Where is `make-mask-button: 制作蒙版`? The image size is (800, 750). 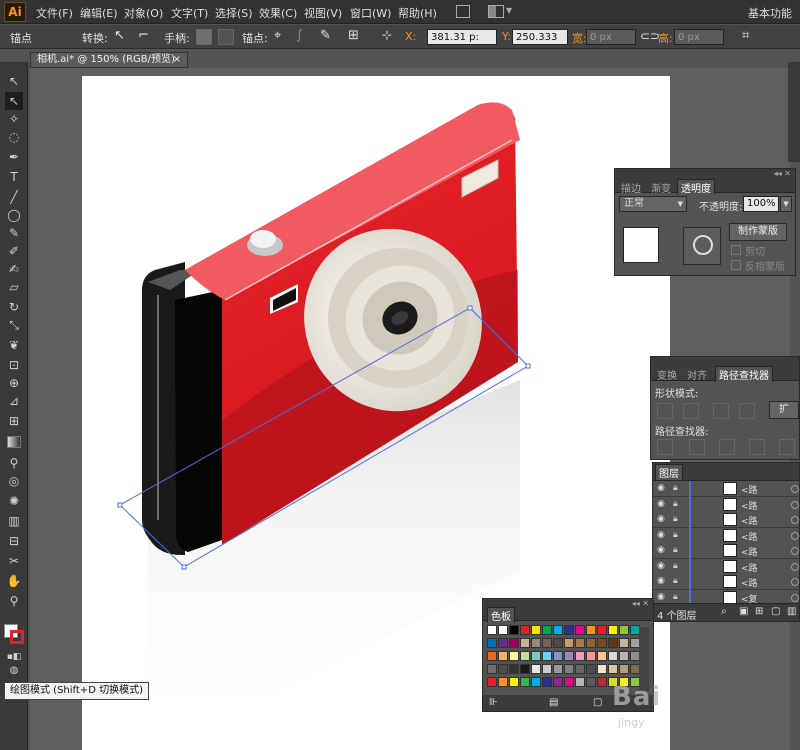
make-mask-button: 制作蒙版 is located at coordinates (758, 232).